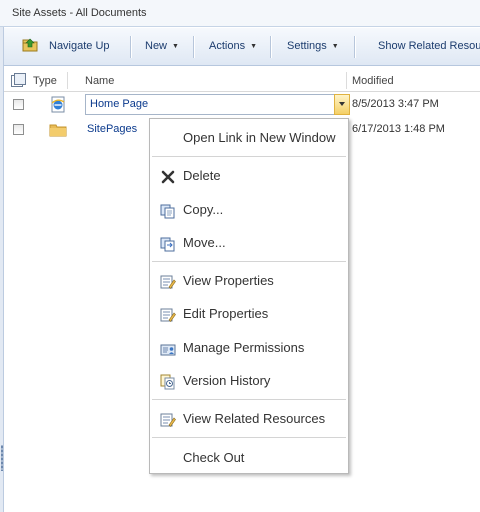 This screenshot has width=480, height=512. What do you see at coordinates (167, 244) in the screenshot?
I see `move-icon` at bounding box center [167, 244].